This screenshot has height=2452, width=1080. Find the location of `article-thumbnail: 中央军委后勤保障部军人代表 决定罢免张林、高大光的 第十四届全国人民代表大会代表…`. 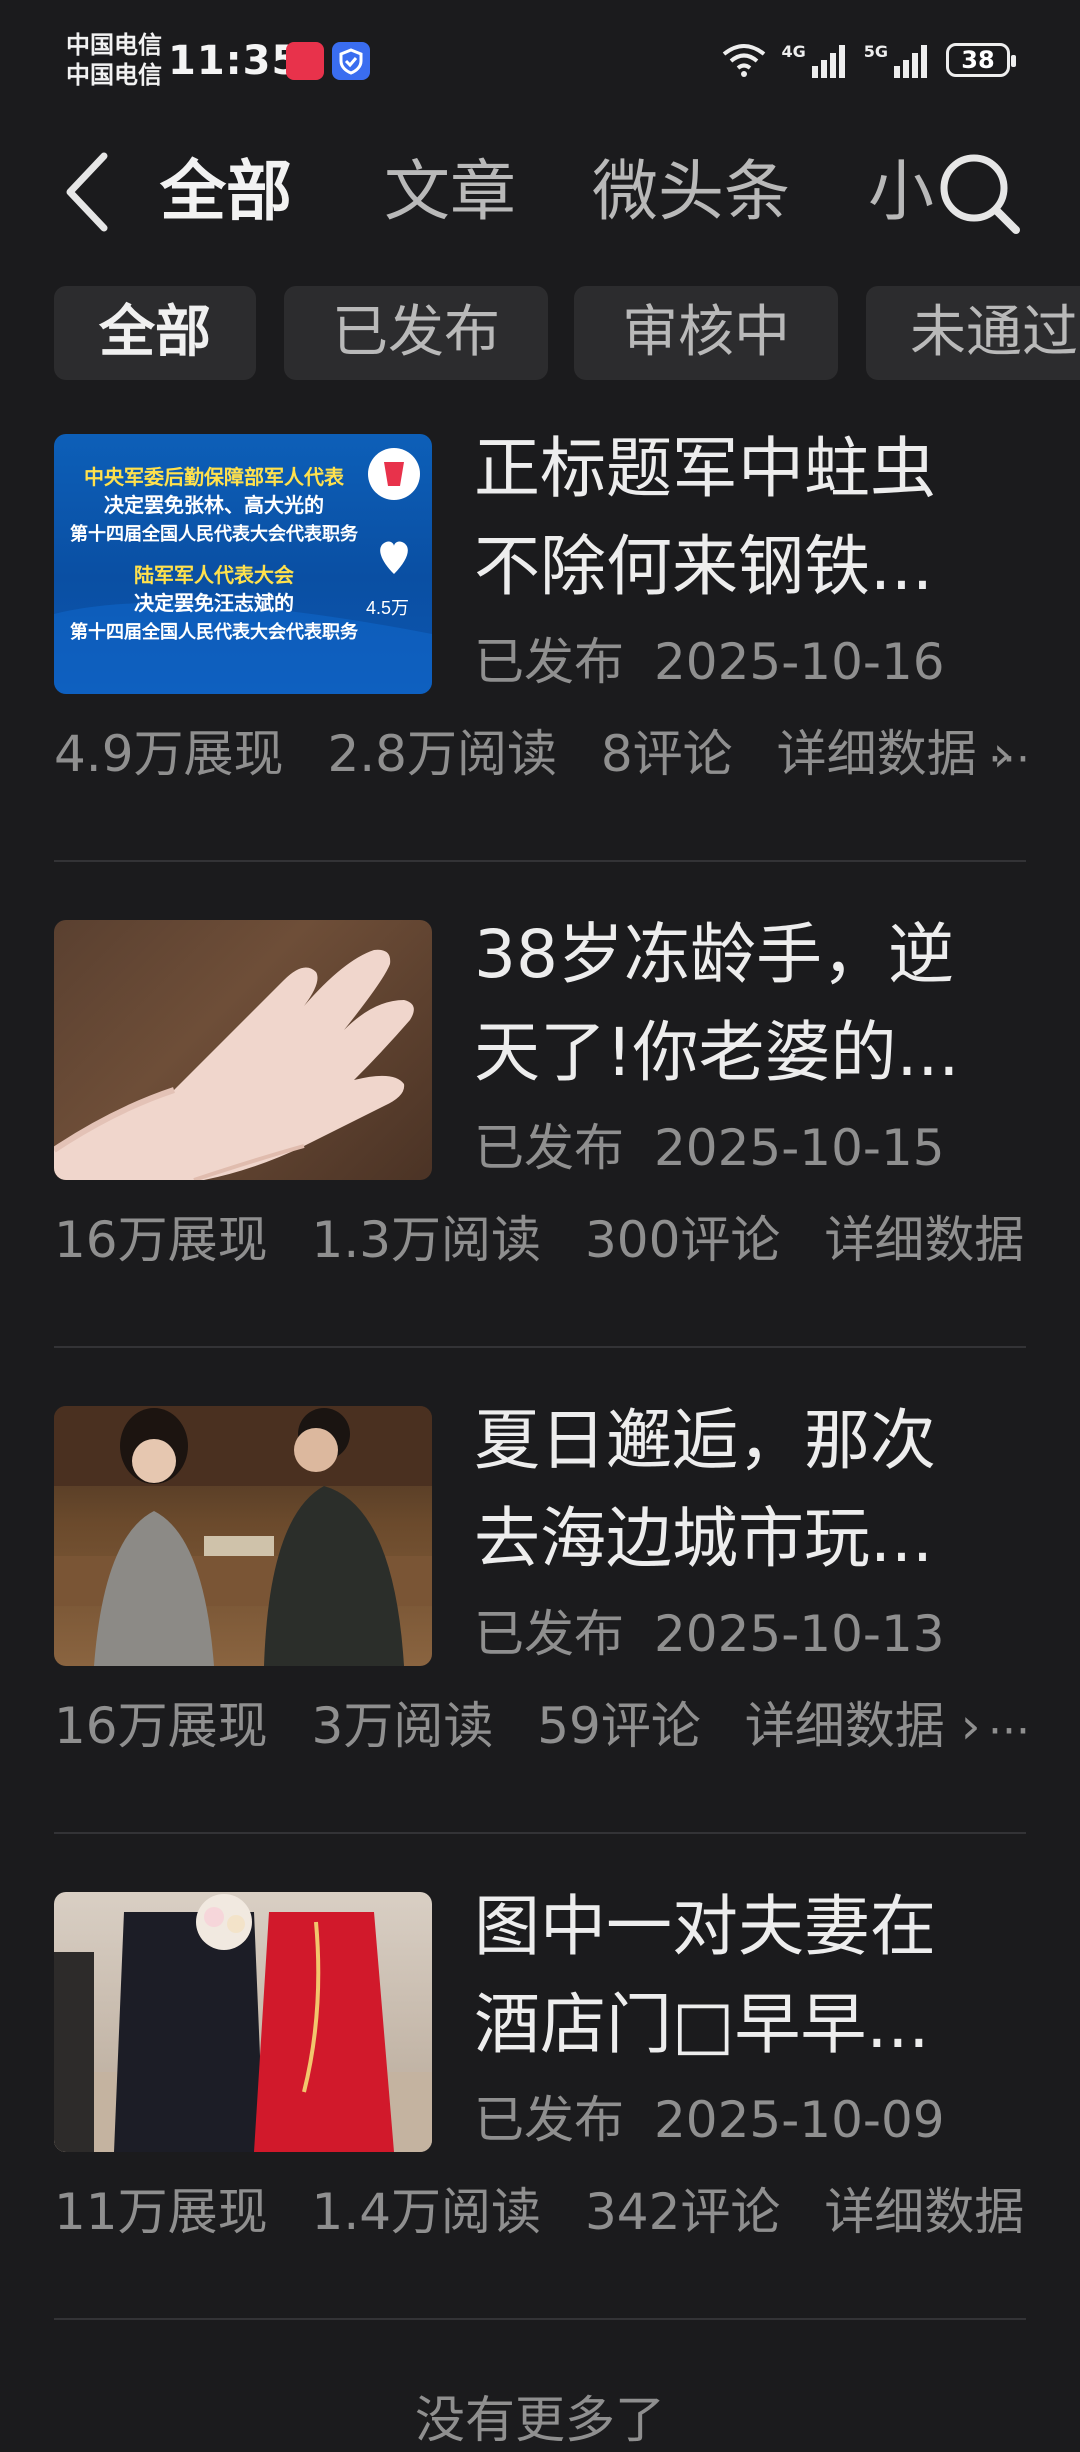

article-thumbnail: 中央军委后勤保障部军人代表 决定罢免张林、高大光的 第十四届全国人民代表大会代表… is located at coordinates (243, 564).